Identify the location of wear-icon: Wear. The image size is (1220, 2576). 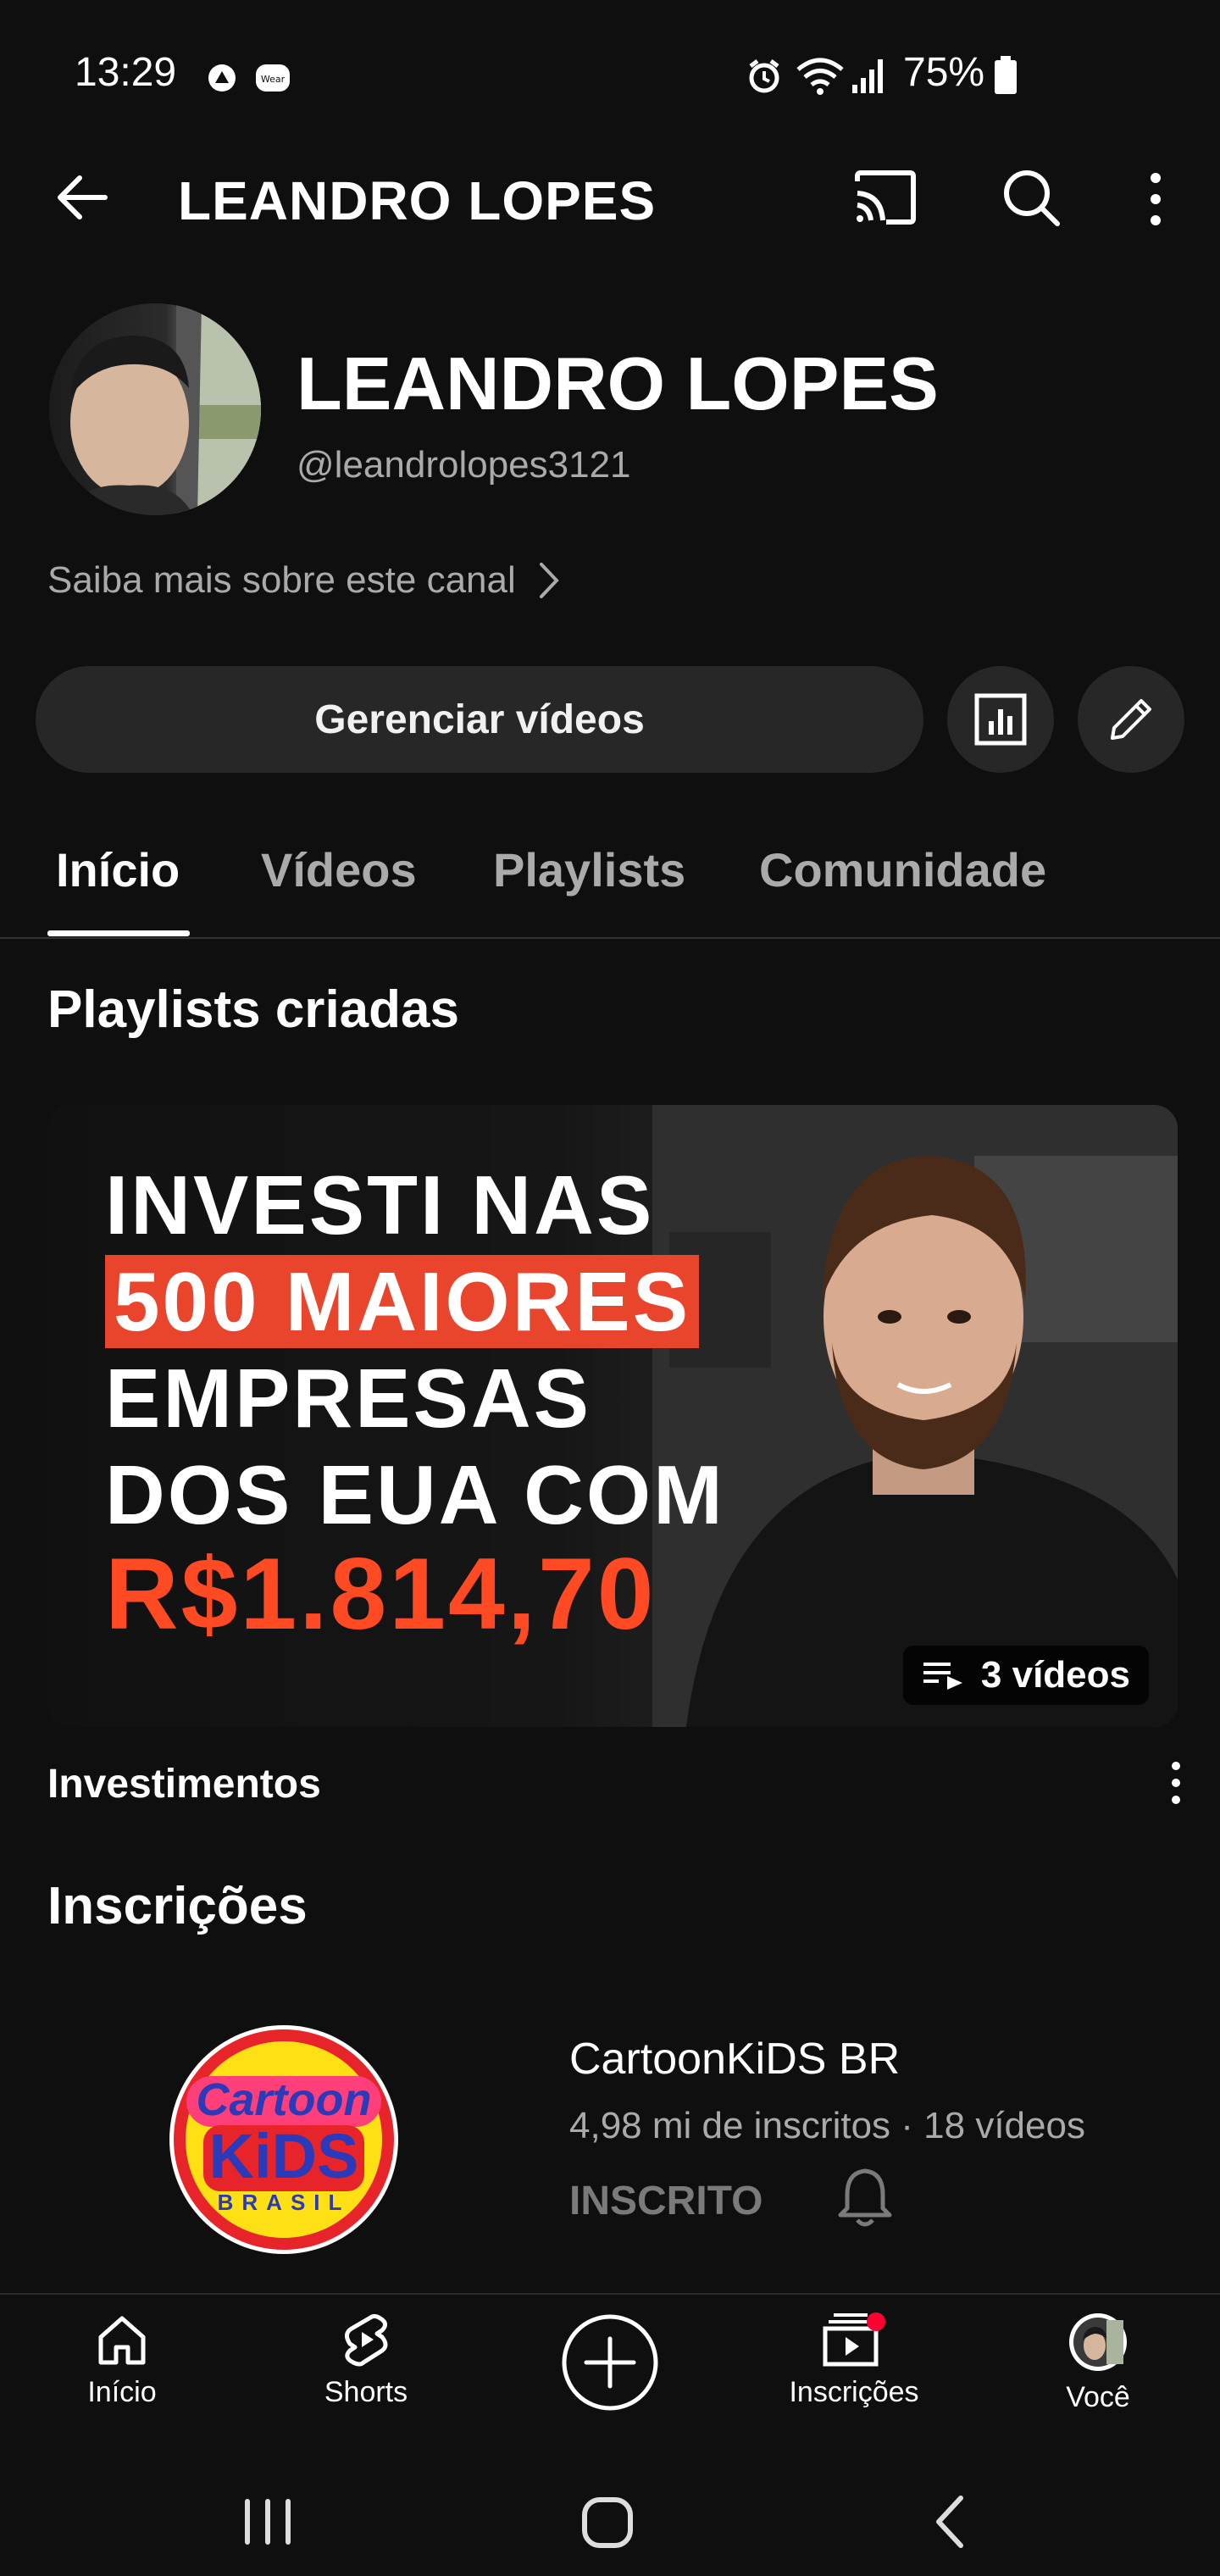
(272, 78).